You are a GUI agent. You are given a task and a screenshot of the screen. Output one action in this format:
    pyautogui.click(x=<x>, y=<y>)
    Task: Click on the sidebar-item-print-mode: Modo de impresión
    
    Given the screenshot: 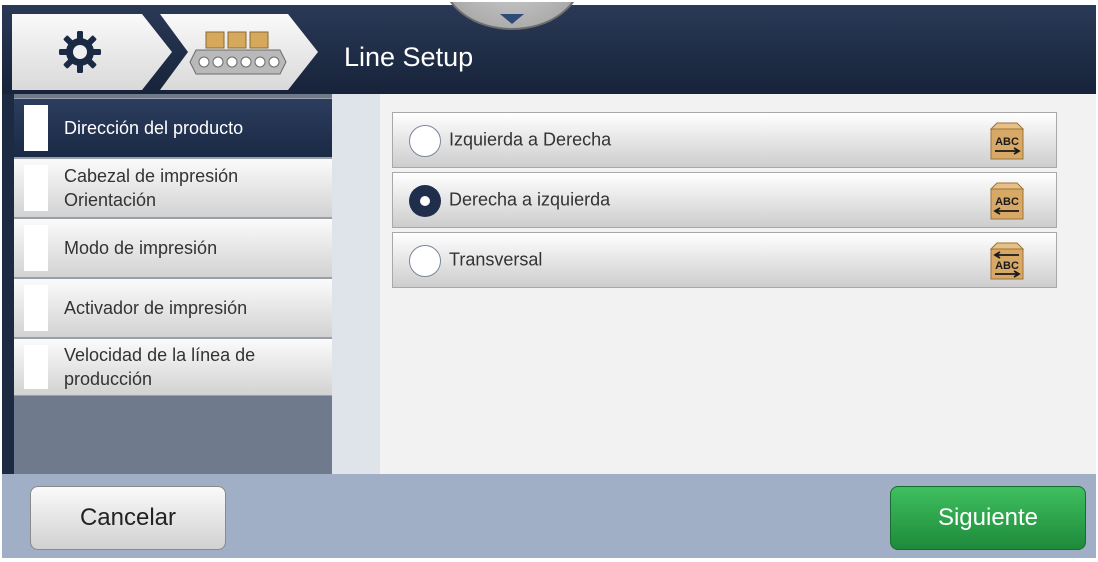 What is the action you would take?
    pyautogui.click(x=173, y=248)
    